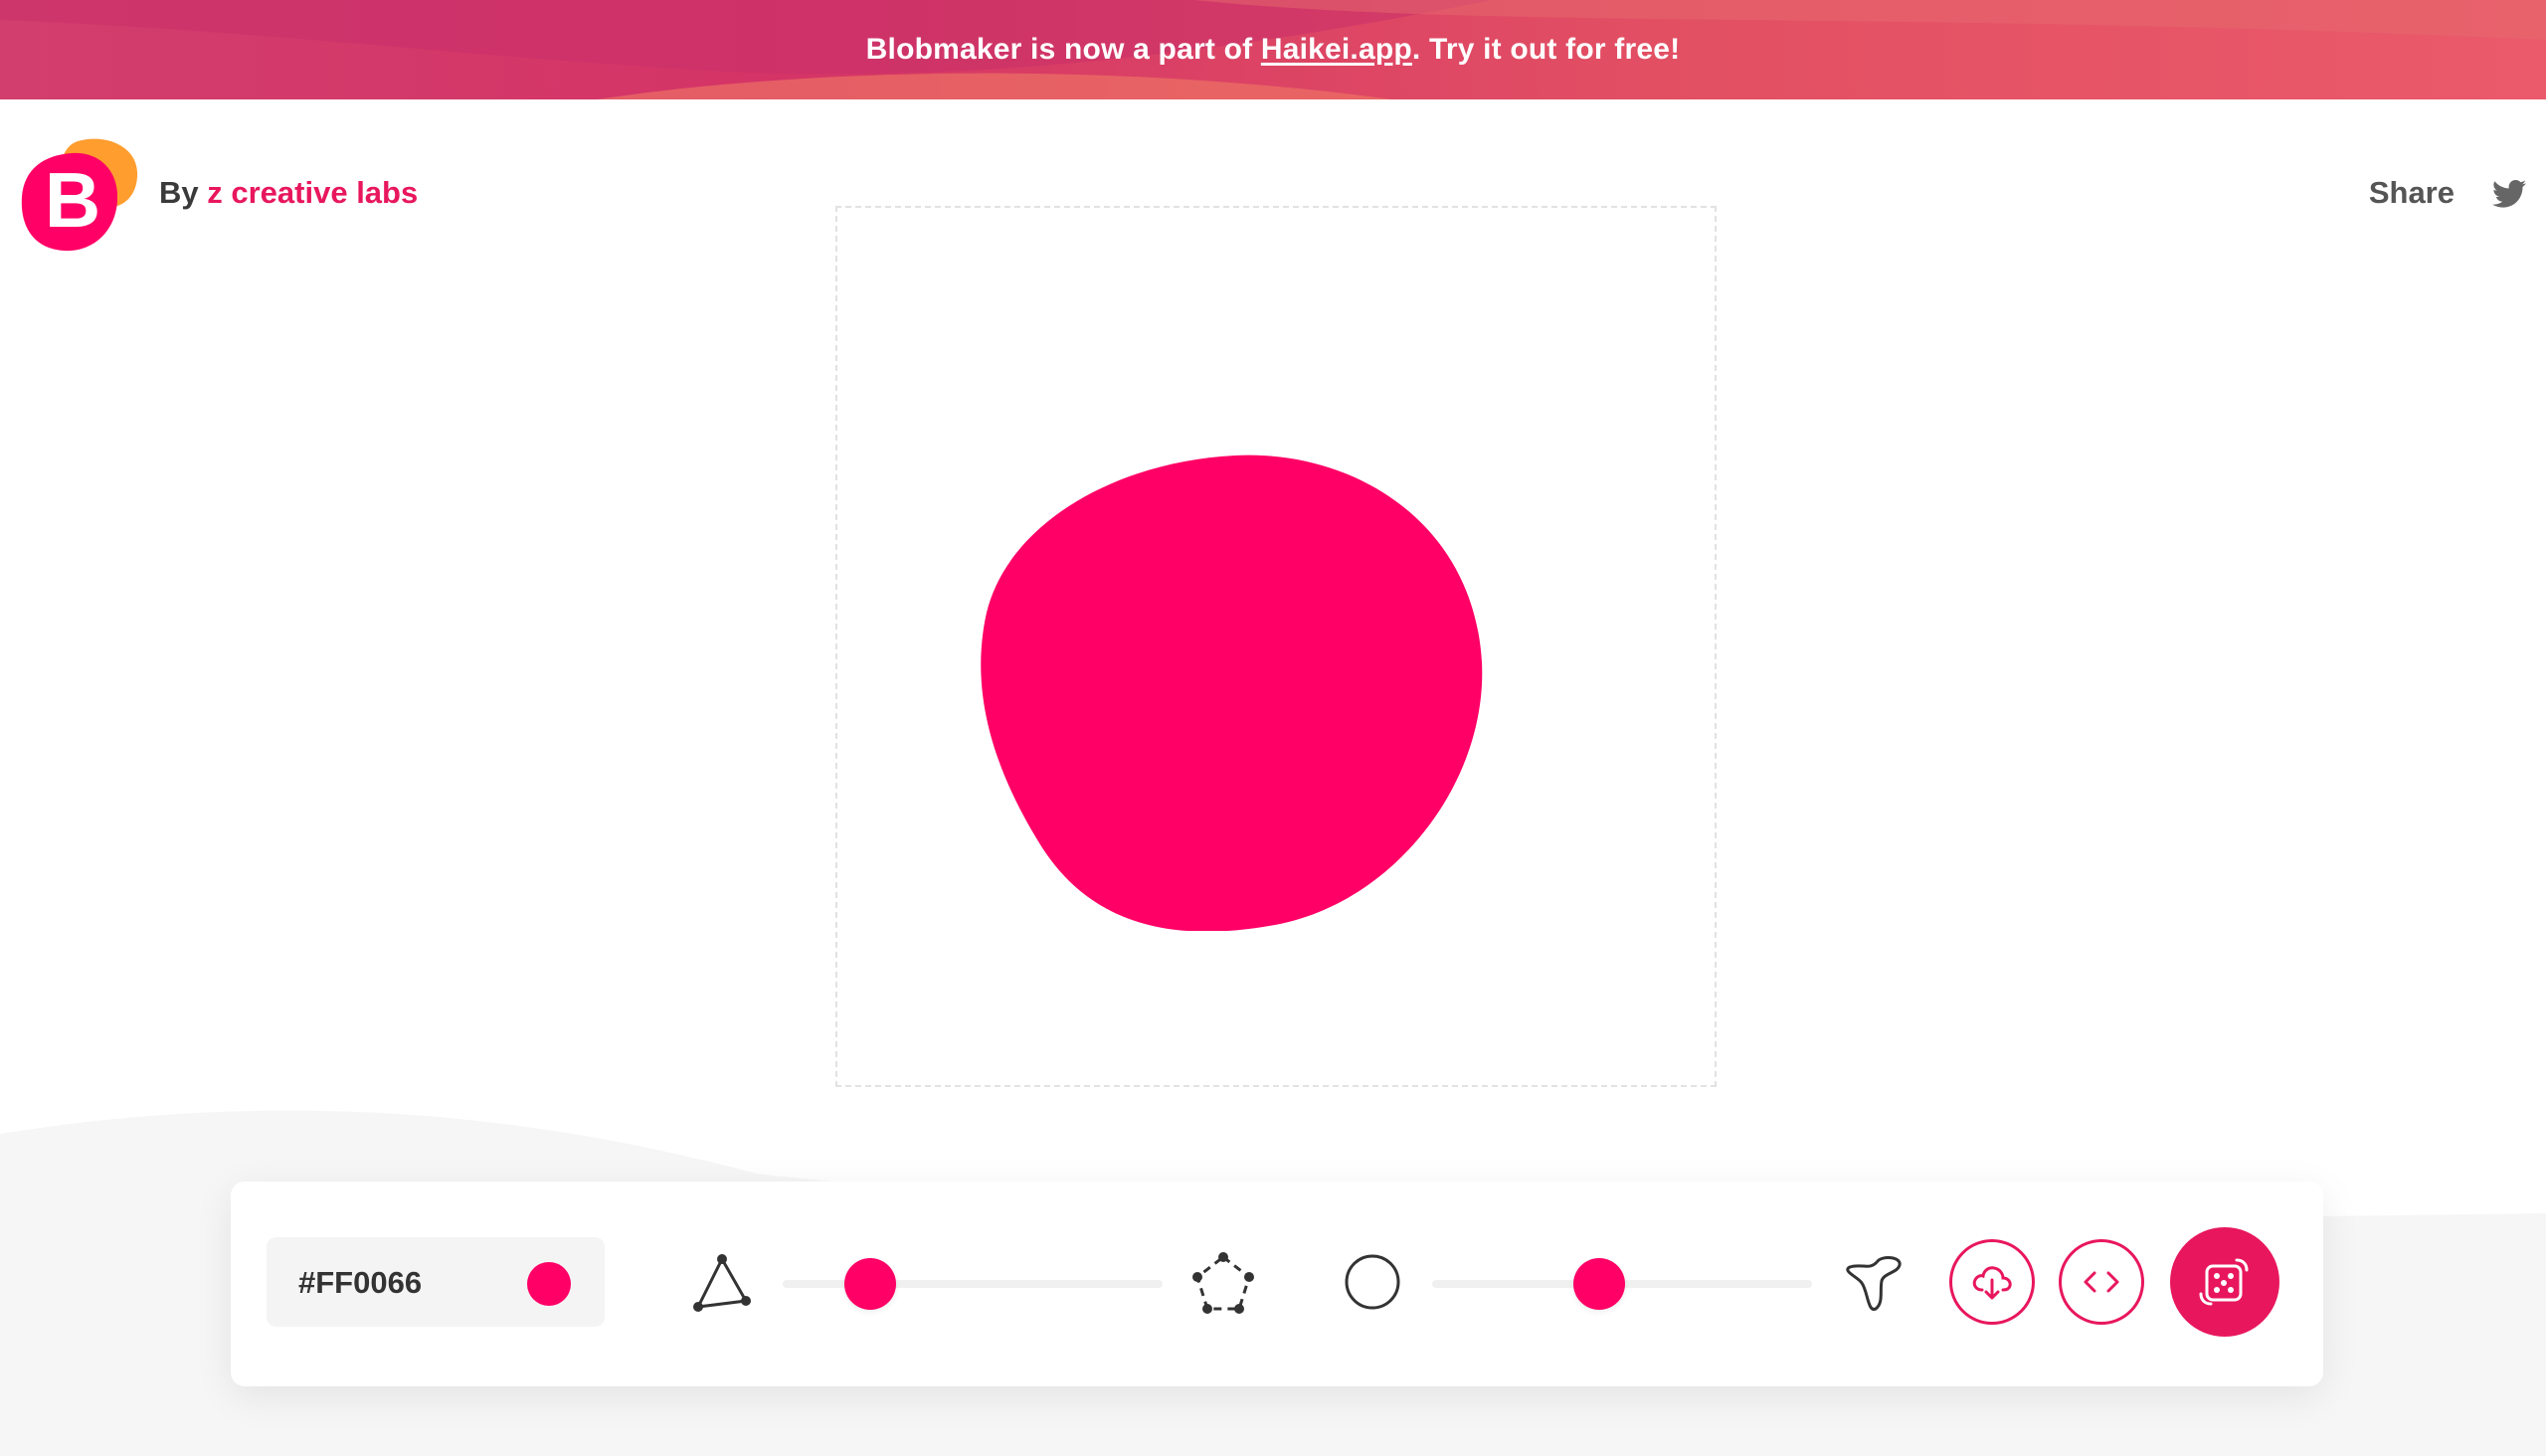  Describe the element at coordinates (1059, 49) in the screenshot. I see `banner-text-before: Blobmaker is now a part of` at that location.